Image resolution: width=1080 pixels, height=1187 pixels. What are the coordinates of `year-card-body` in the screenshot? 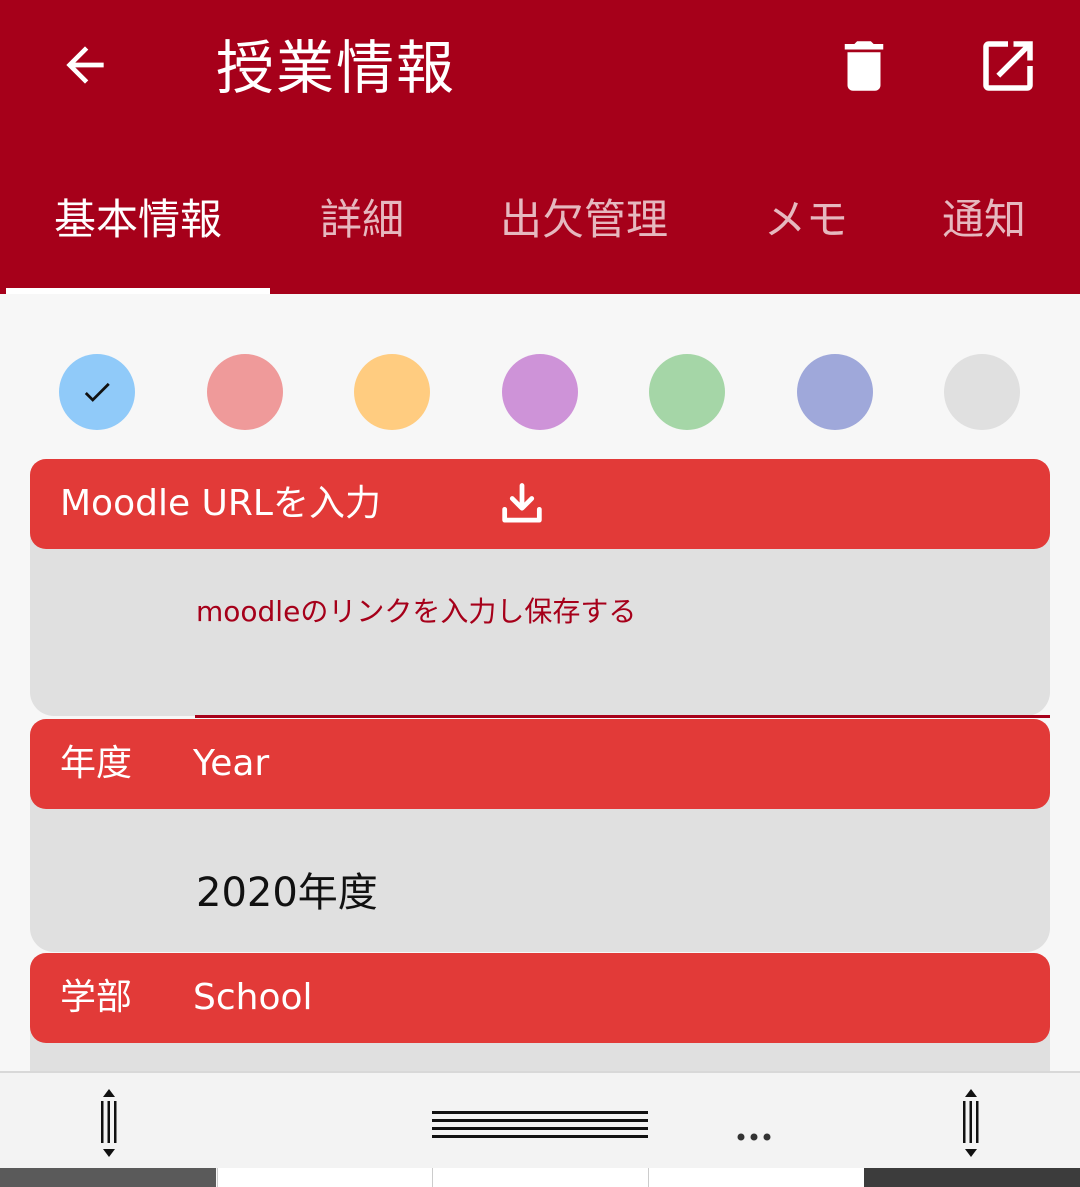 It's located at (540, 871).